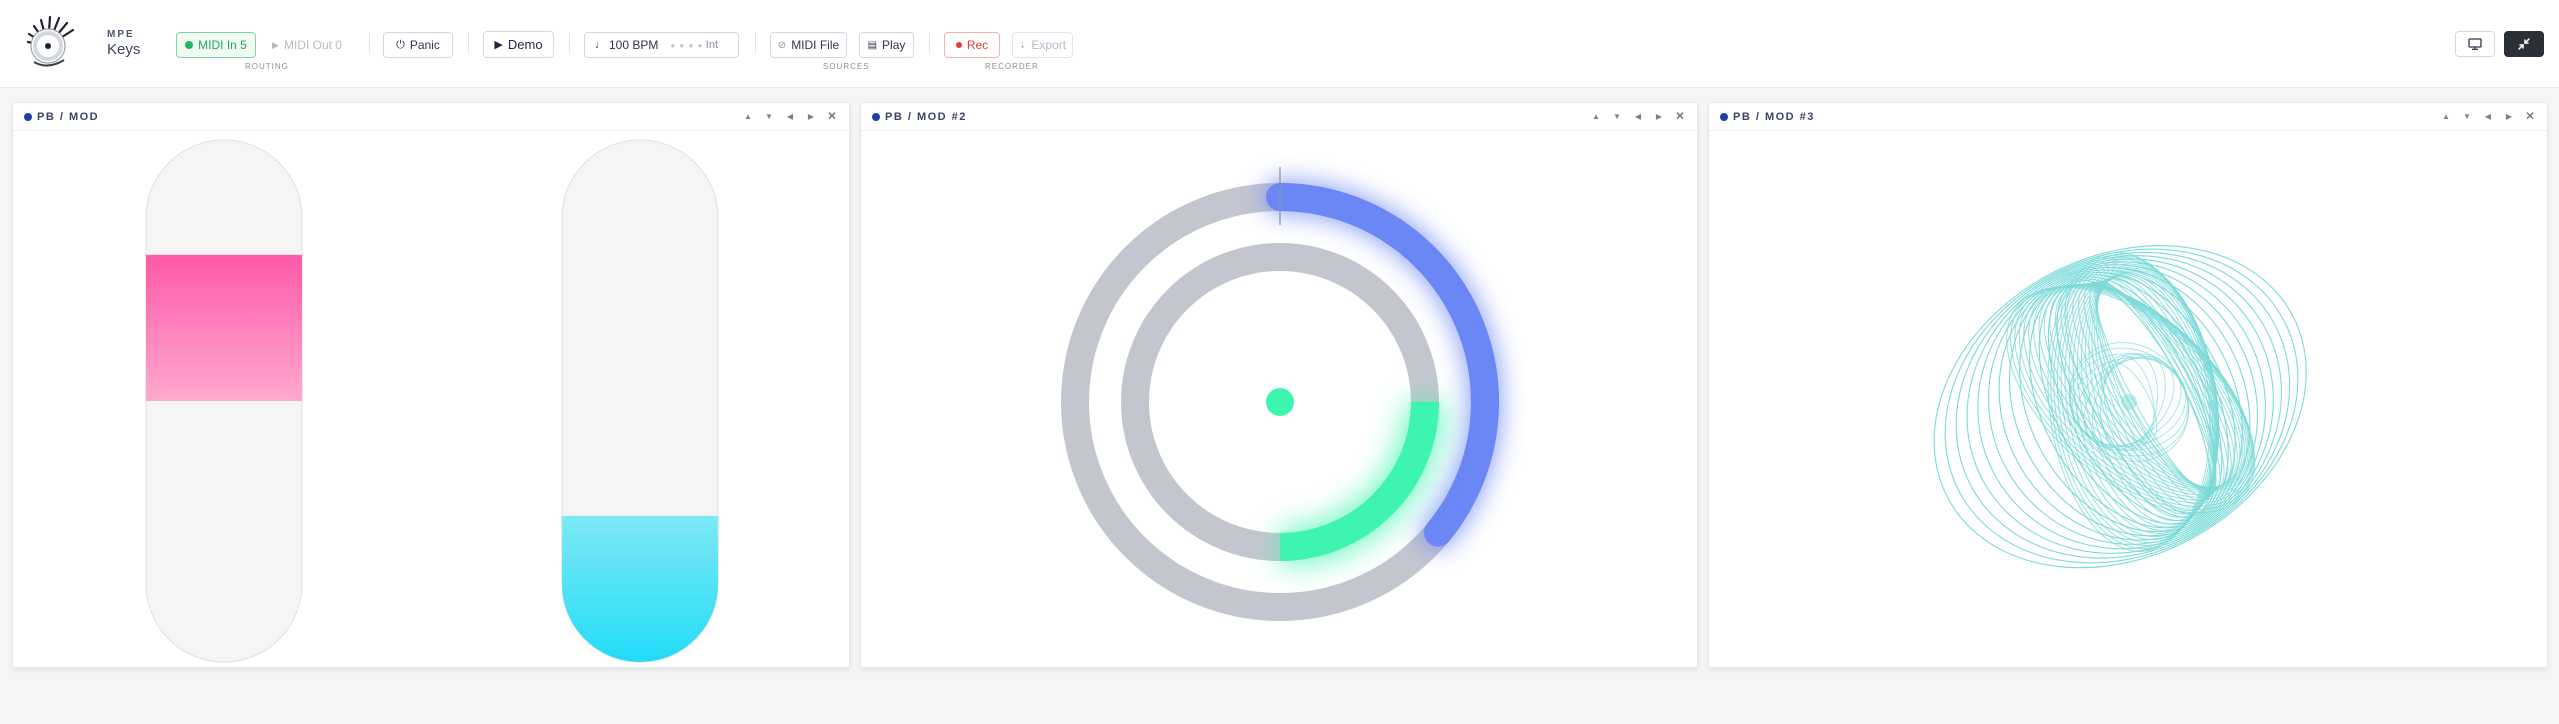  Describe the element at coordinates (312, 45) in the screenshot. I see `midi-out-label: MIDI Out 0` at that location.